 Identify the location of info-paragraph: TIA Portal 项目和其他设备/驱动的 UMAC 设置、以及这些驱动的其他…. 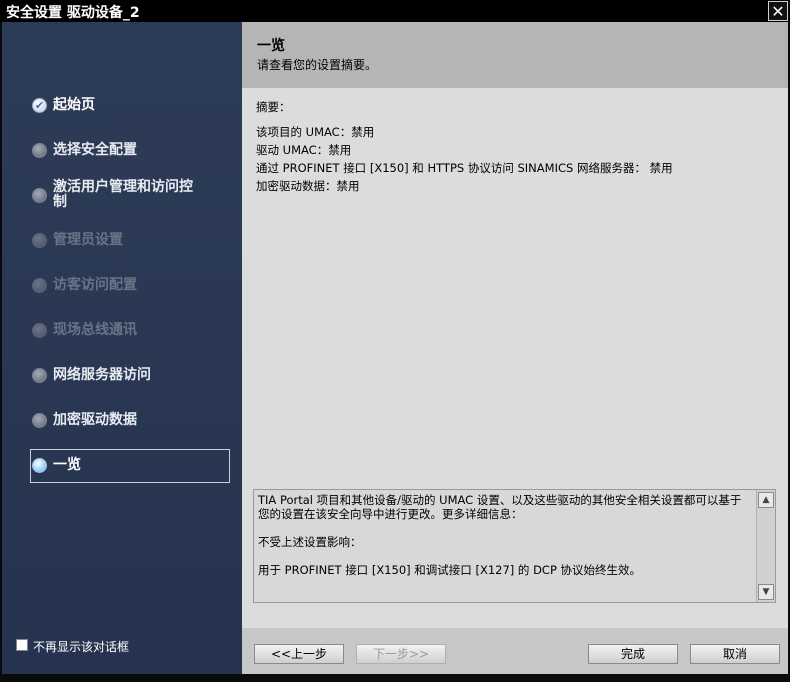
(500, 507).